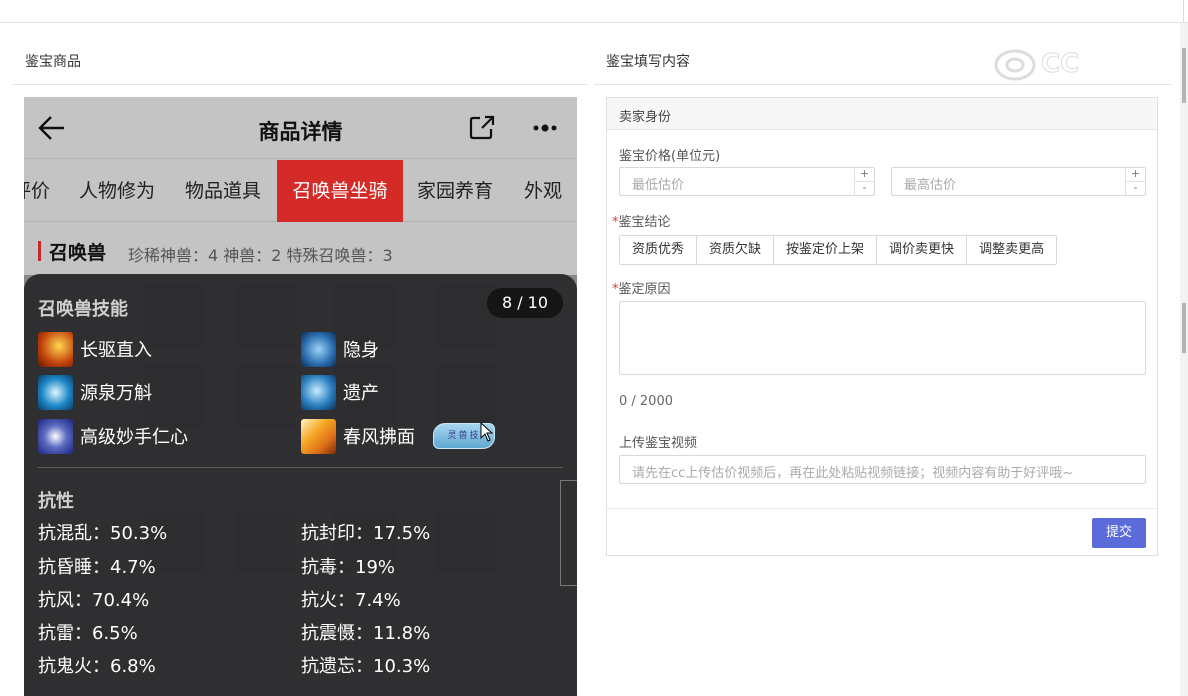 This screenshot has height=696, width=1188. Describe the element at coordinates (670, 156) in the screenshot. I see `price-label: 鉴宝价格(单位元)` at that location.